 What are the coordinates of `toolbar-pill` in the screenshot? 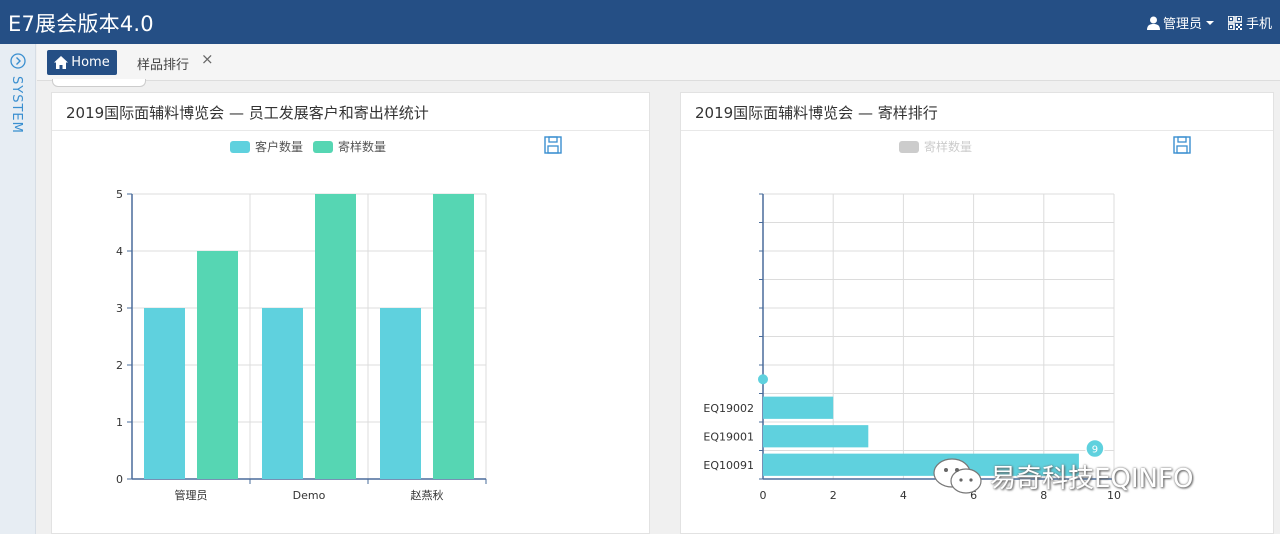 It's located at (99, 83).